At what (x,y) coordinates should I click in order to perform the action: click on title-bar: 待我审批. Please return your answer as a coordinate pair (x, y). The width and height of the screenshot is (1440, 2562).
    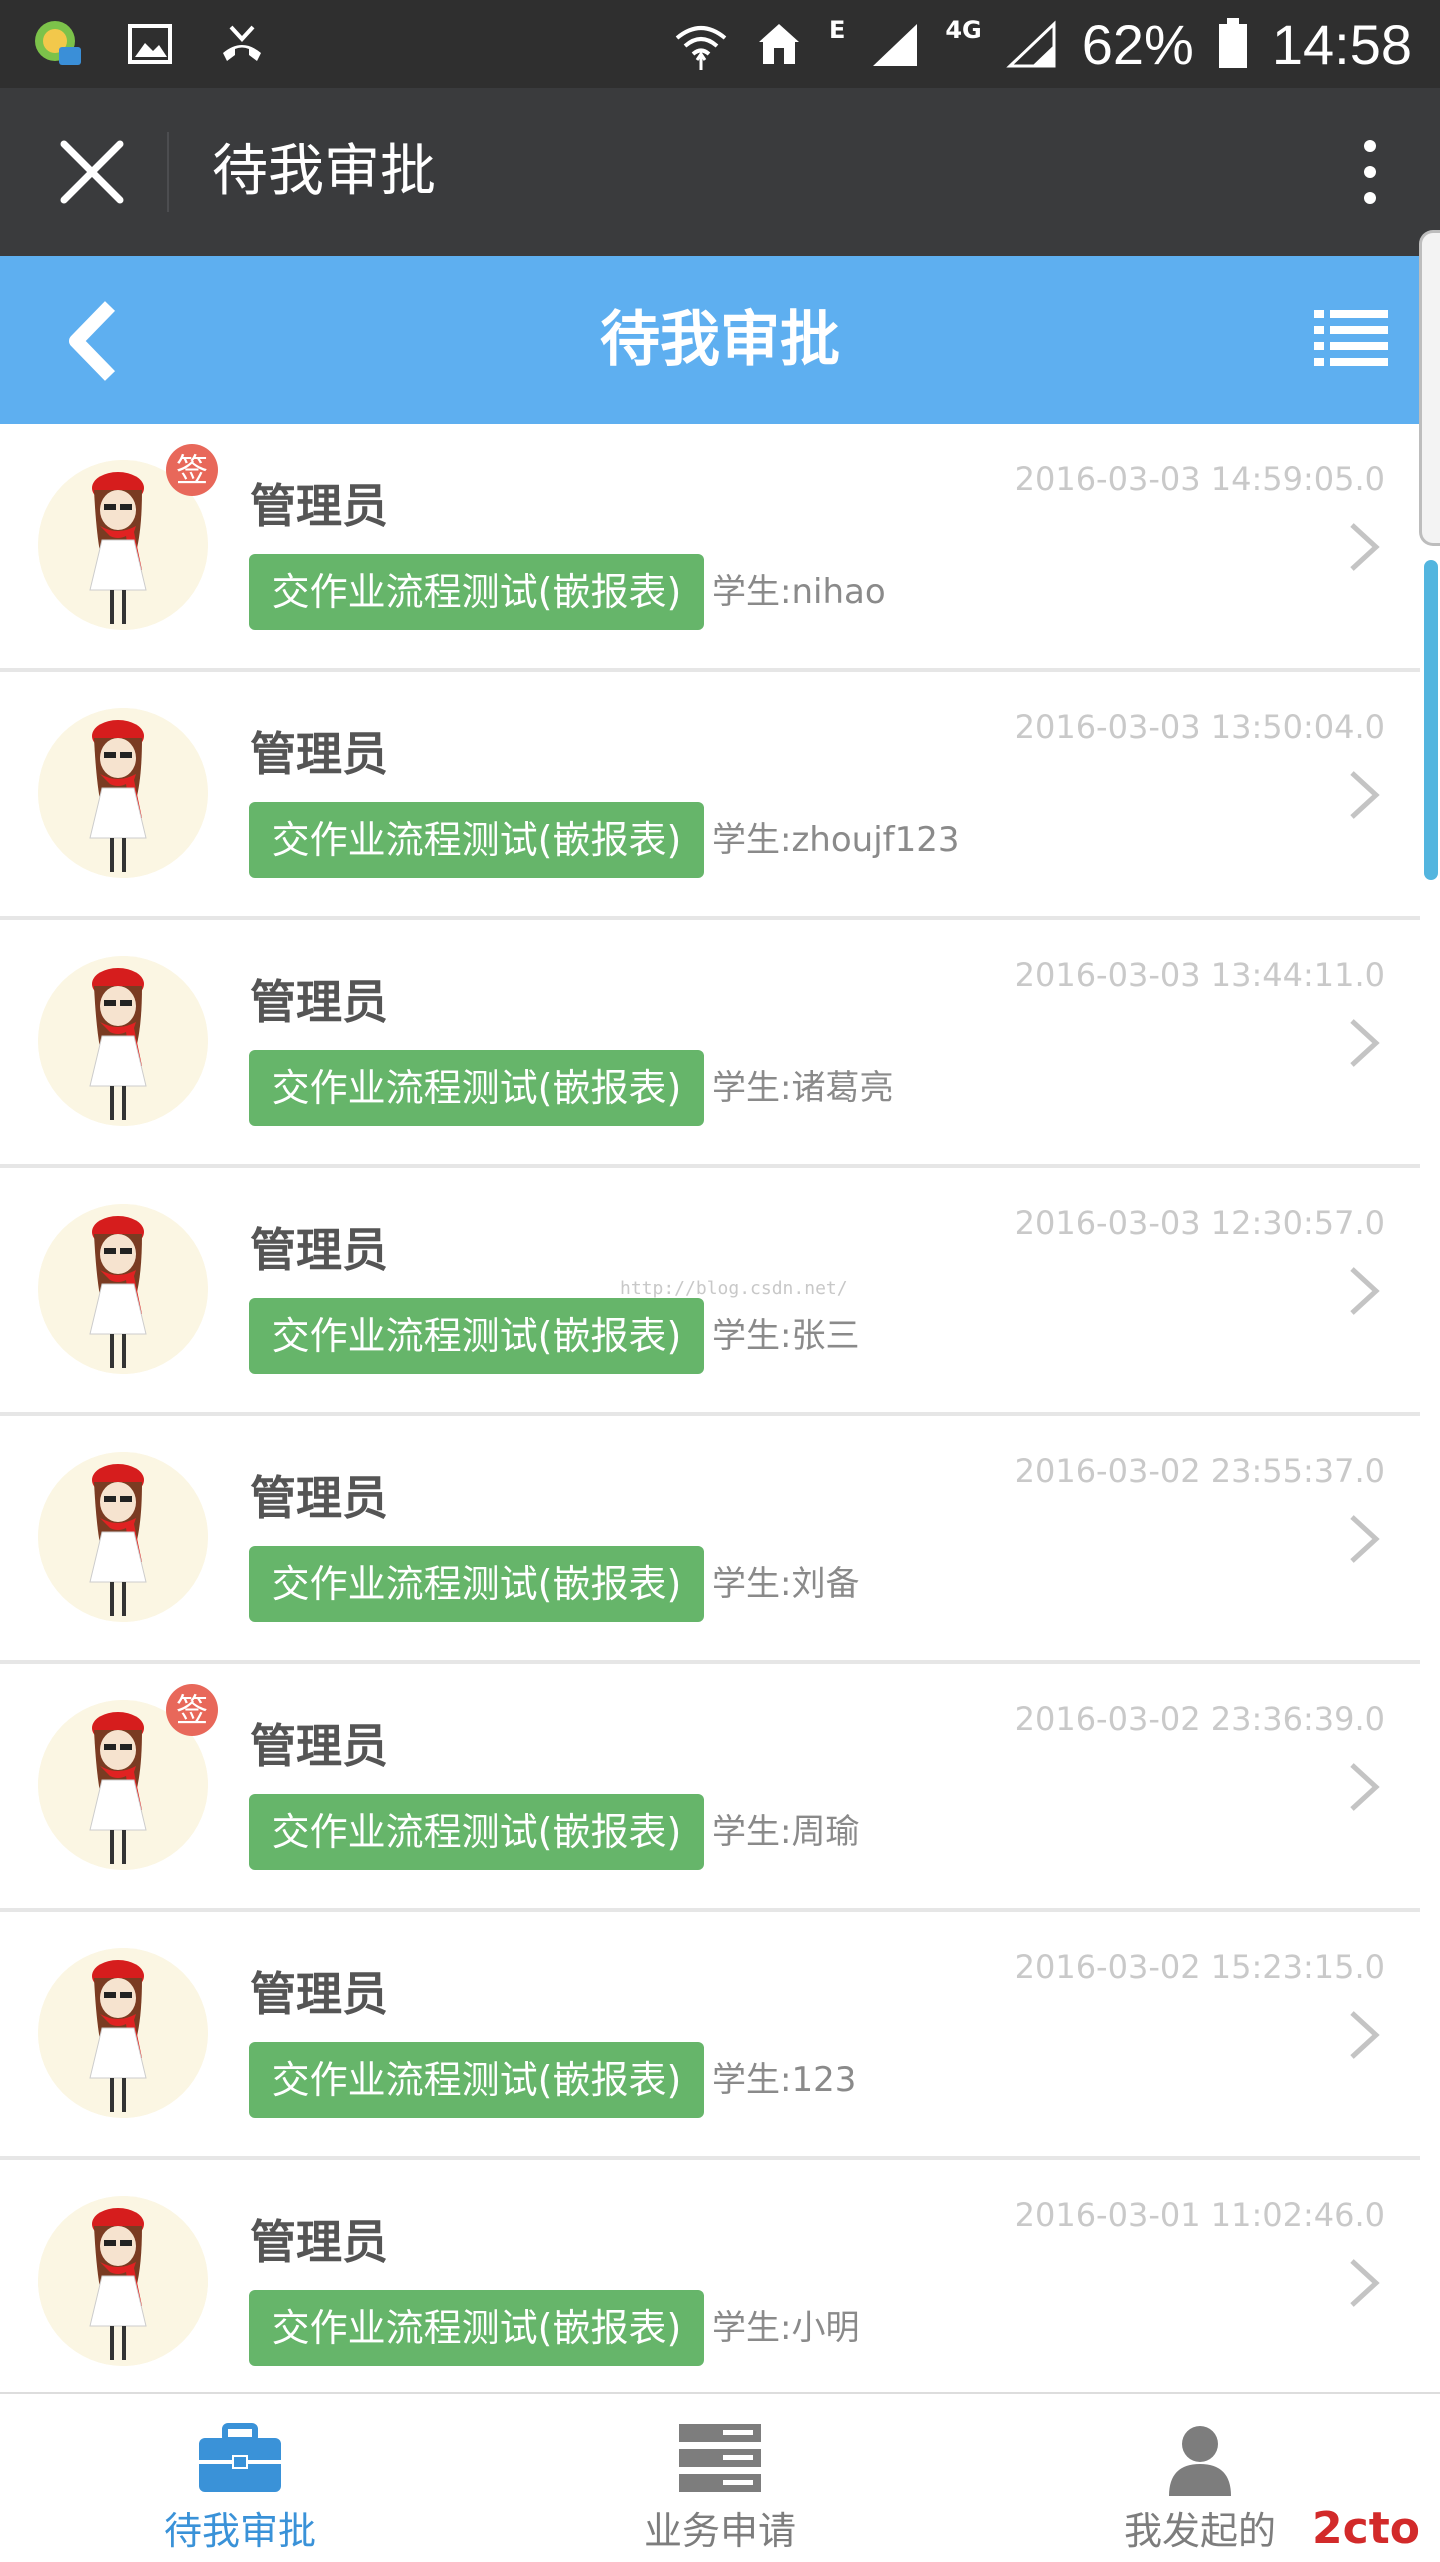
    Looking at the image, I should click on (720, 172).